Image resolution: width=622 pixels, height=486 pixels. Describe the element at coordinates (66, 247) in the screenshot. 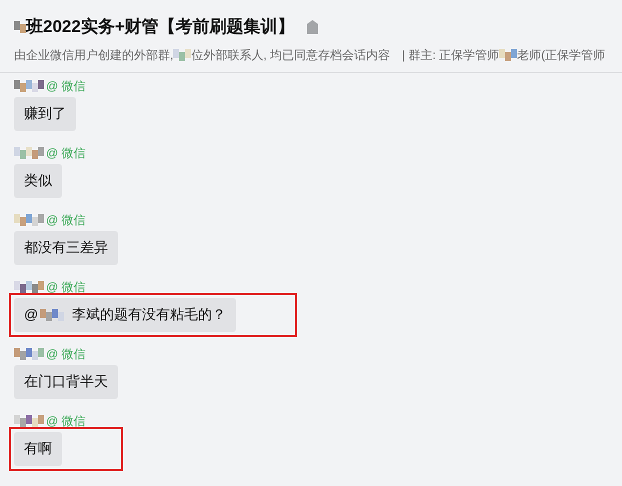

I see `message-text: 都没有三差异` at that location.